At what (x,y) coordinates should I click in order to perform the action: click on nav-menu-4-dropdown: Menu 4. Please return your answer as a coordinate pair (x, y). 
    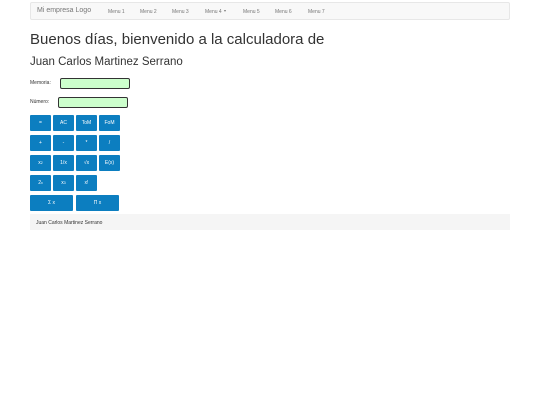
    Looking at the image, I should click on (215, 12).